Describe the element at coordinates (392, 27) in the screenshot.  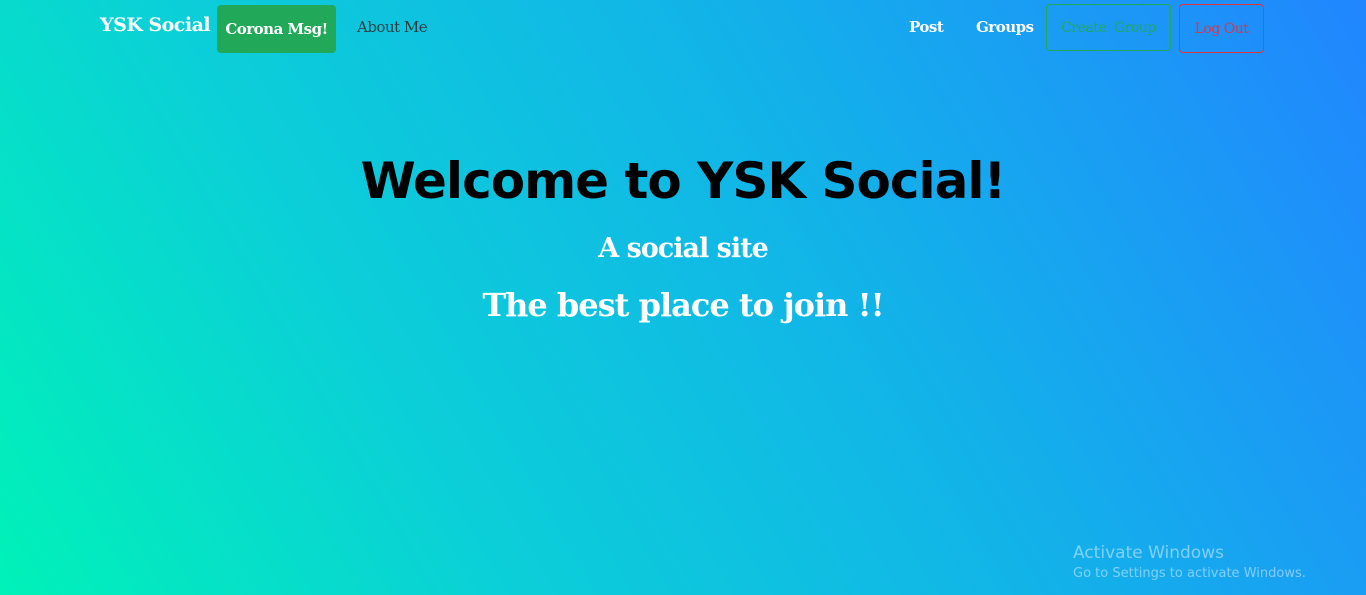
I see `about-me-link: About Me` at that location.